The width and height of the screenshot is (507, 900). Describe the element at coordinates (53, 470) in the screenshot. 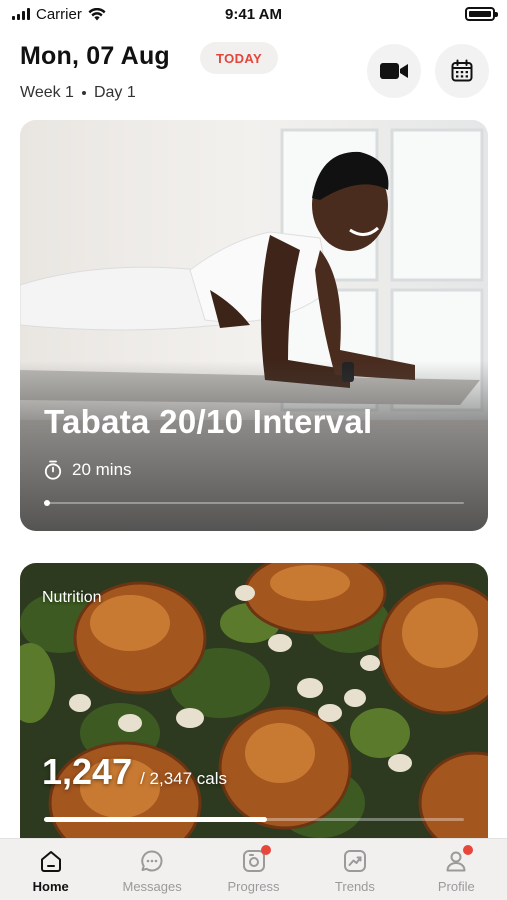

I see `stopwatch-icon` at that location.